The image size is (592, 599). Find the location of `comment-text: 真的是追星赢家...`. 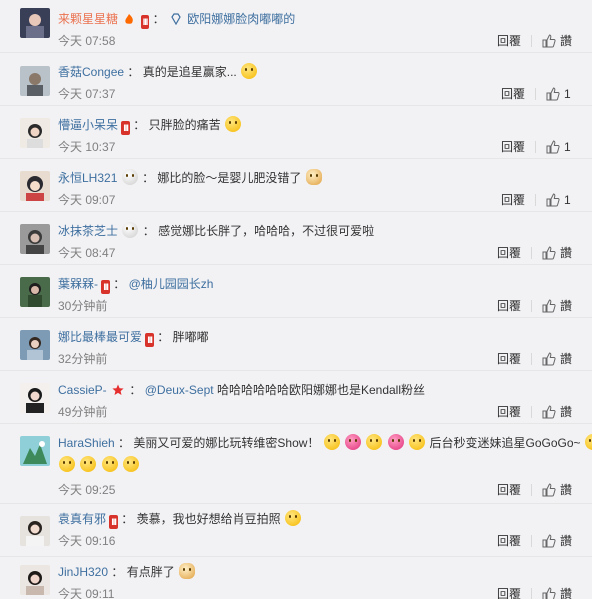

comment-text: 真的是追星赢家... is located at coordinates (189, 72).